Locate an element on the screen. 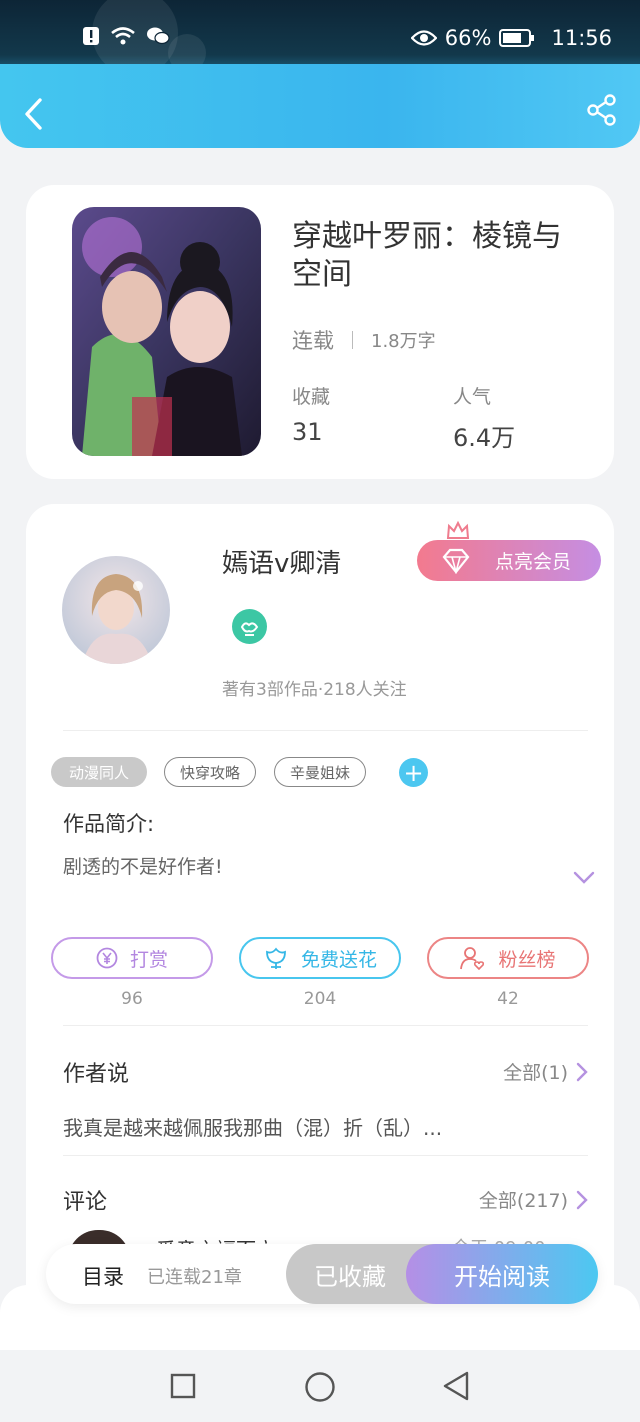 This screenshot has width=640, height=1422. wechat-icon is located at coordinates (158, 36).